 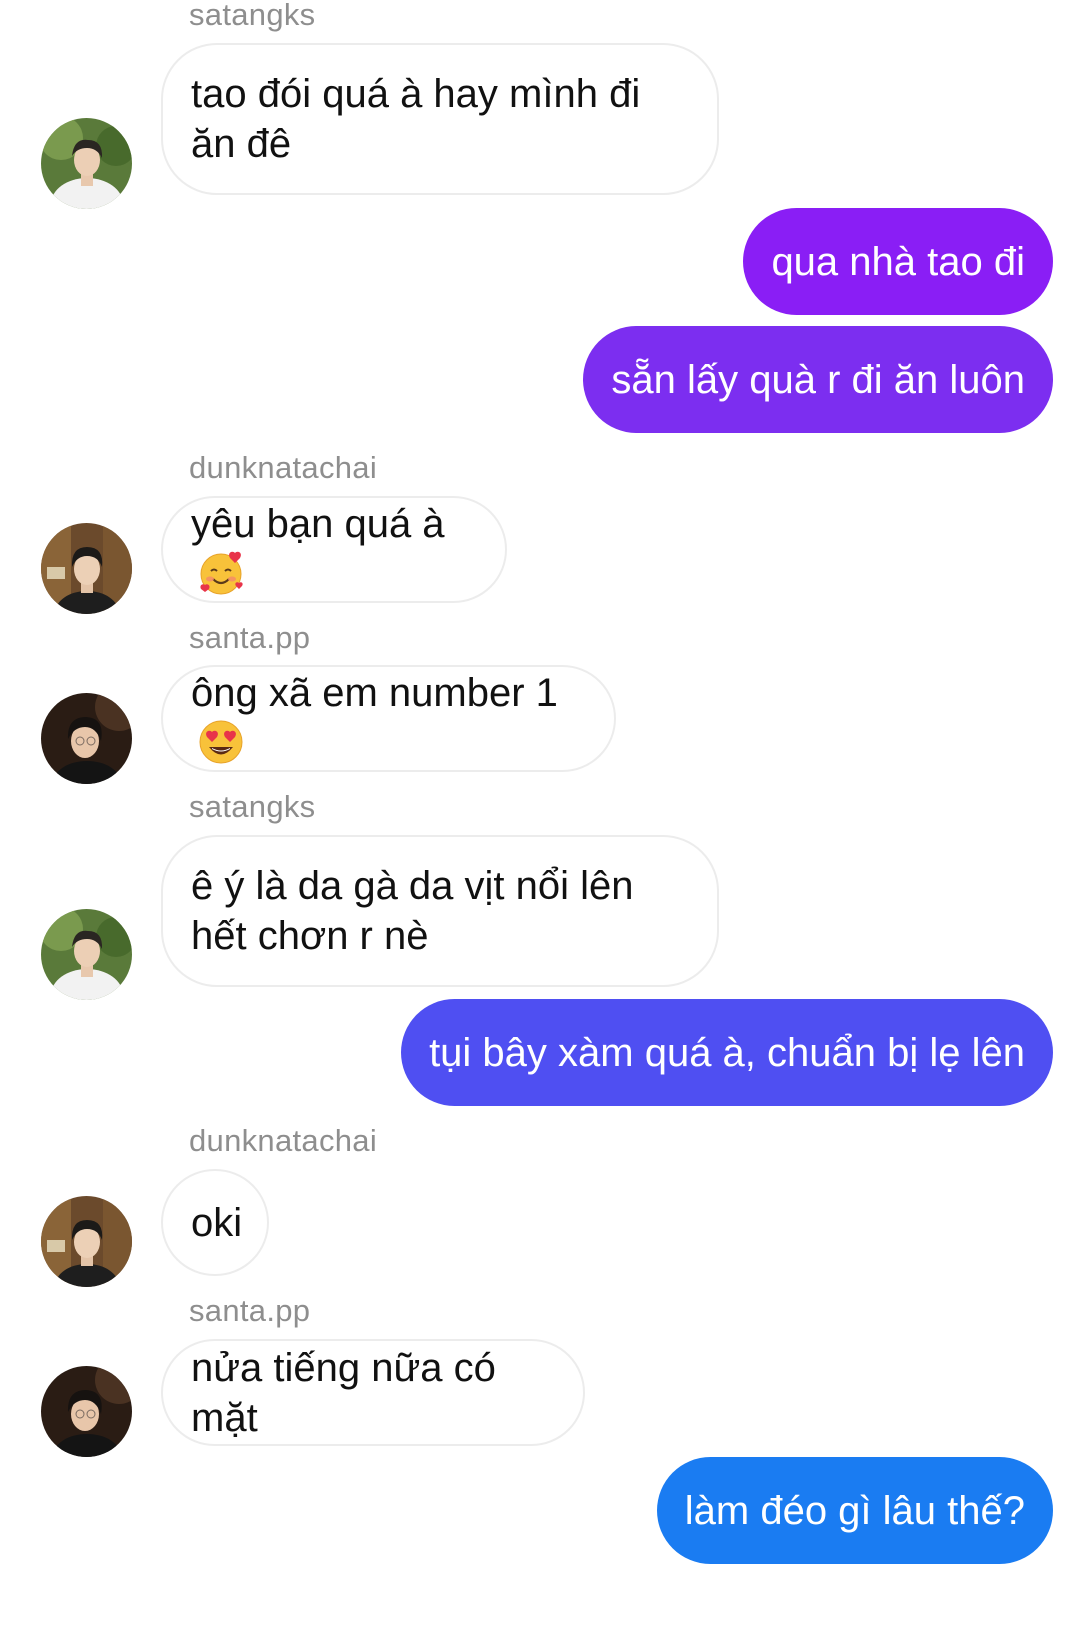 I want to click on outgoing-message-bubble: sẵn lấy quà r đi ăn luôn, so click(x=818, y=379).